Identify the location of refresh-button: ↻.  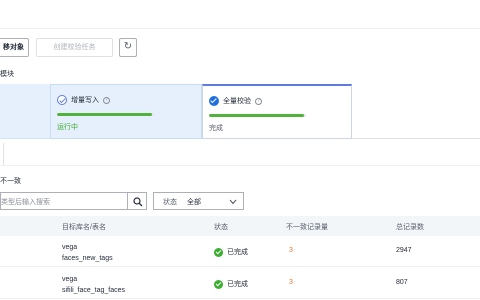
(128, 47).